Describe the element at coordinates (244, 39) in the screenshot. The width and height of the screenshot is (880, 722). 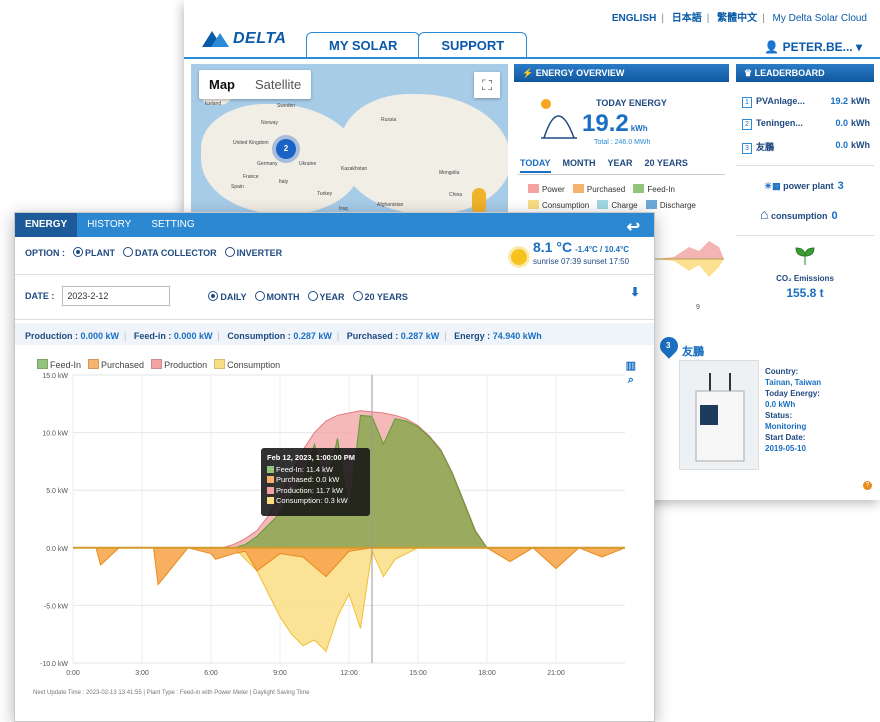
I see `delta-logo: DELTA` at that location.